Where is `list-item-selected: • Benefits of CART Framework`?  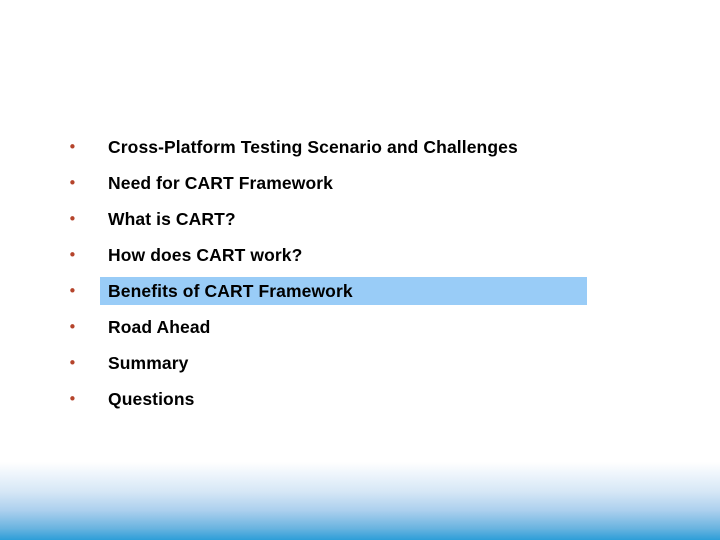
list-item-selected: • Benefits of CART Framework is located at coordinates (360, 291).